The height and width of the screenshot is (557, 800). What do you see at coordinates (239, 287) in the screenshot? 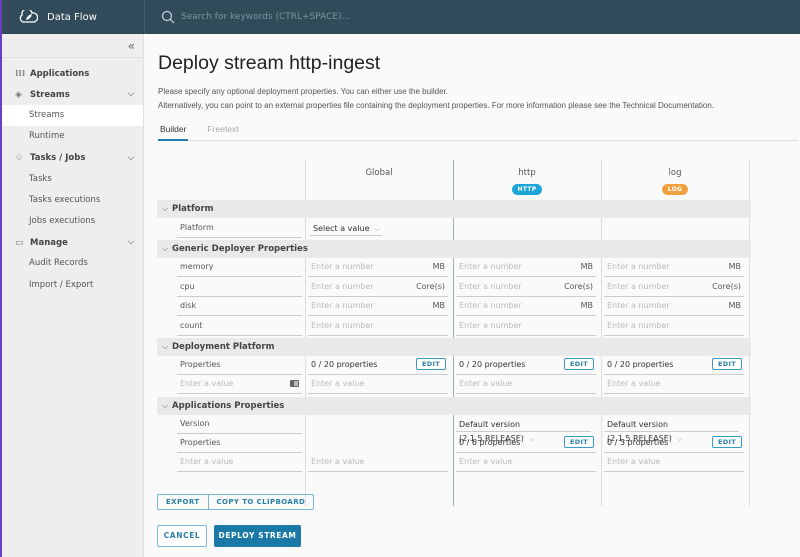
I see `generic-label-cpu: cpu` at bounding box center [239, 287].